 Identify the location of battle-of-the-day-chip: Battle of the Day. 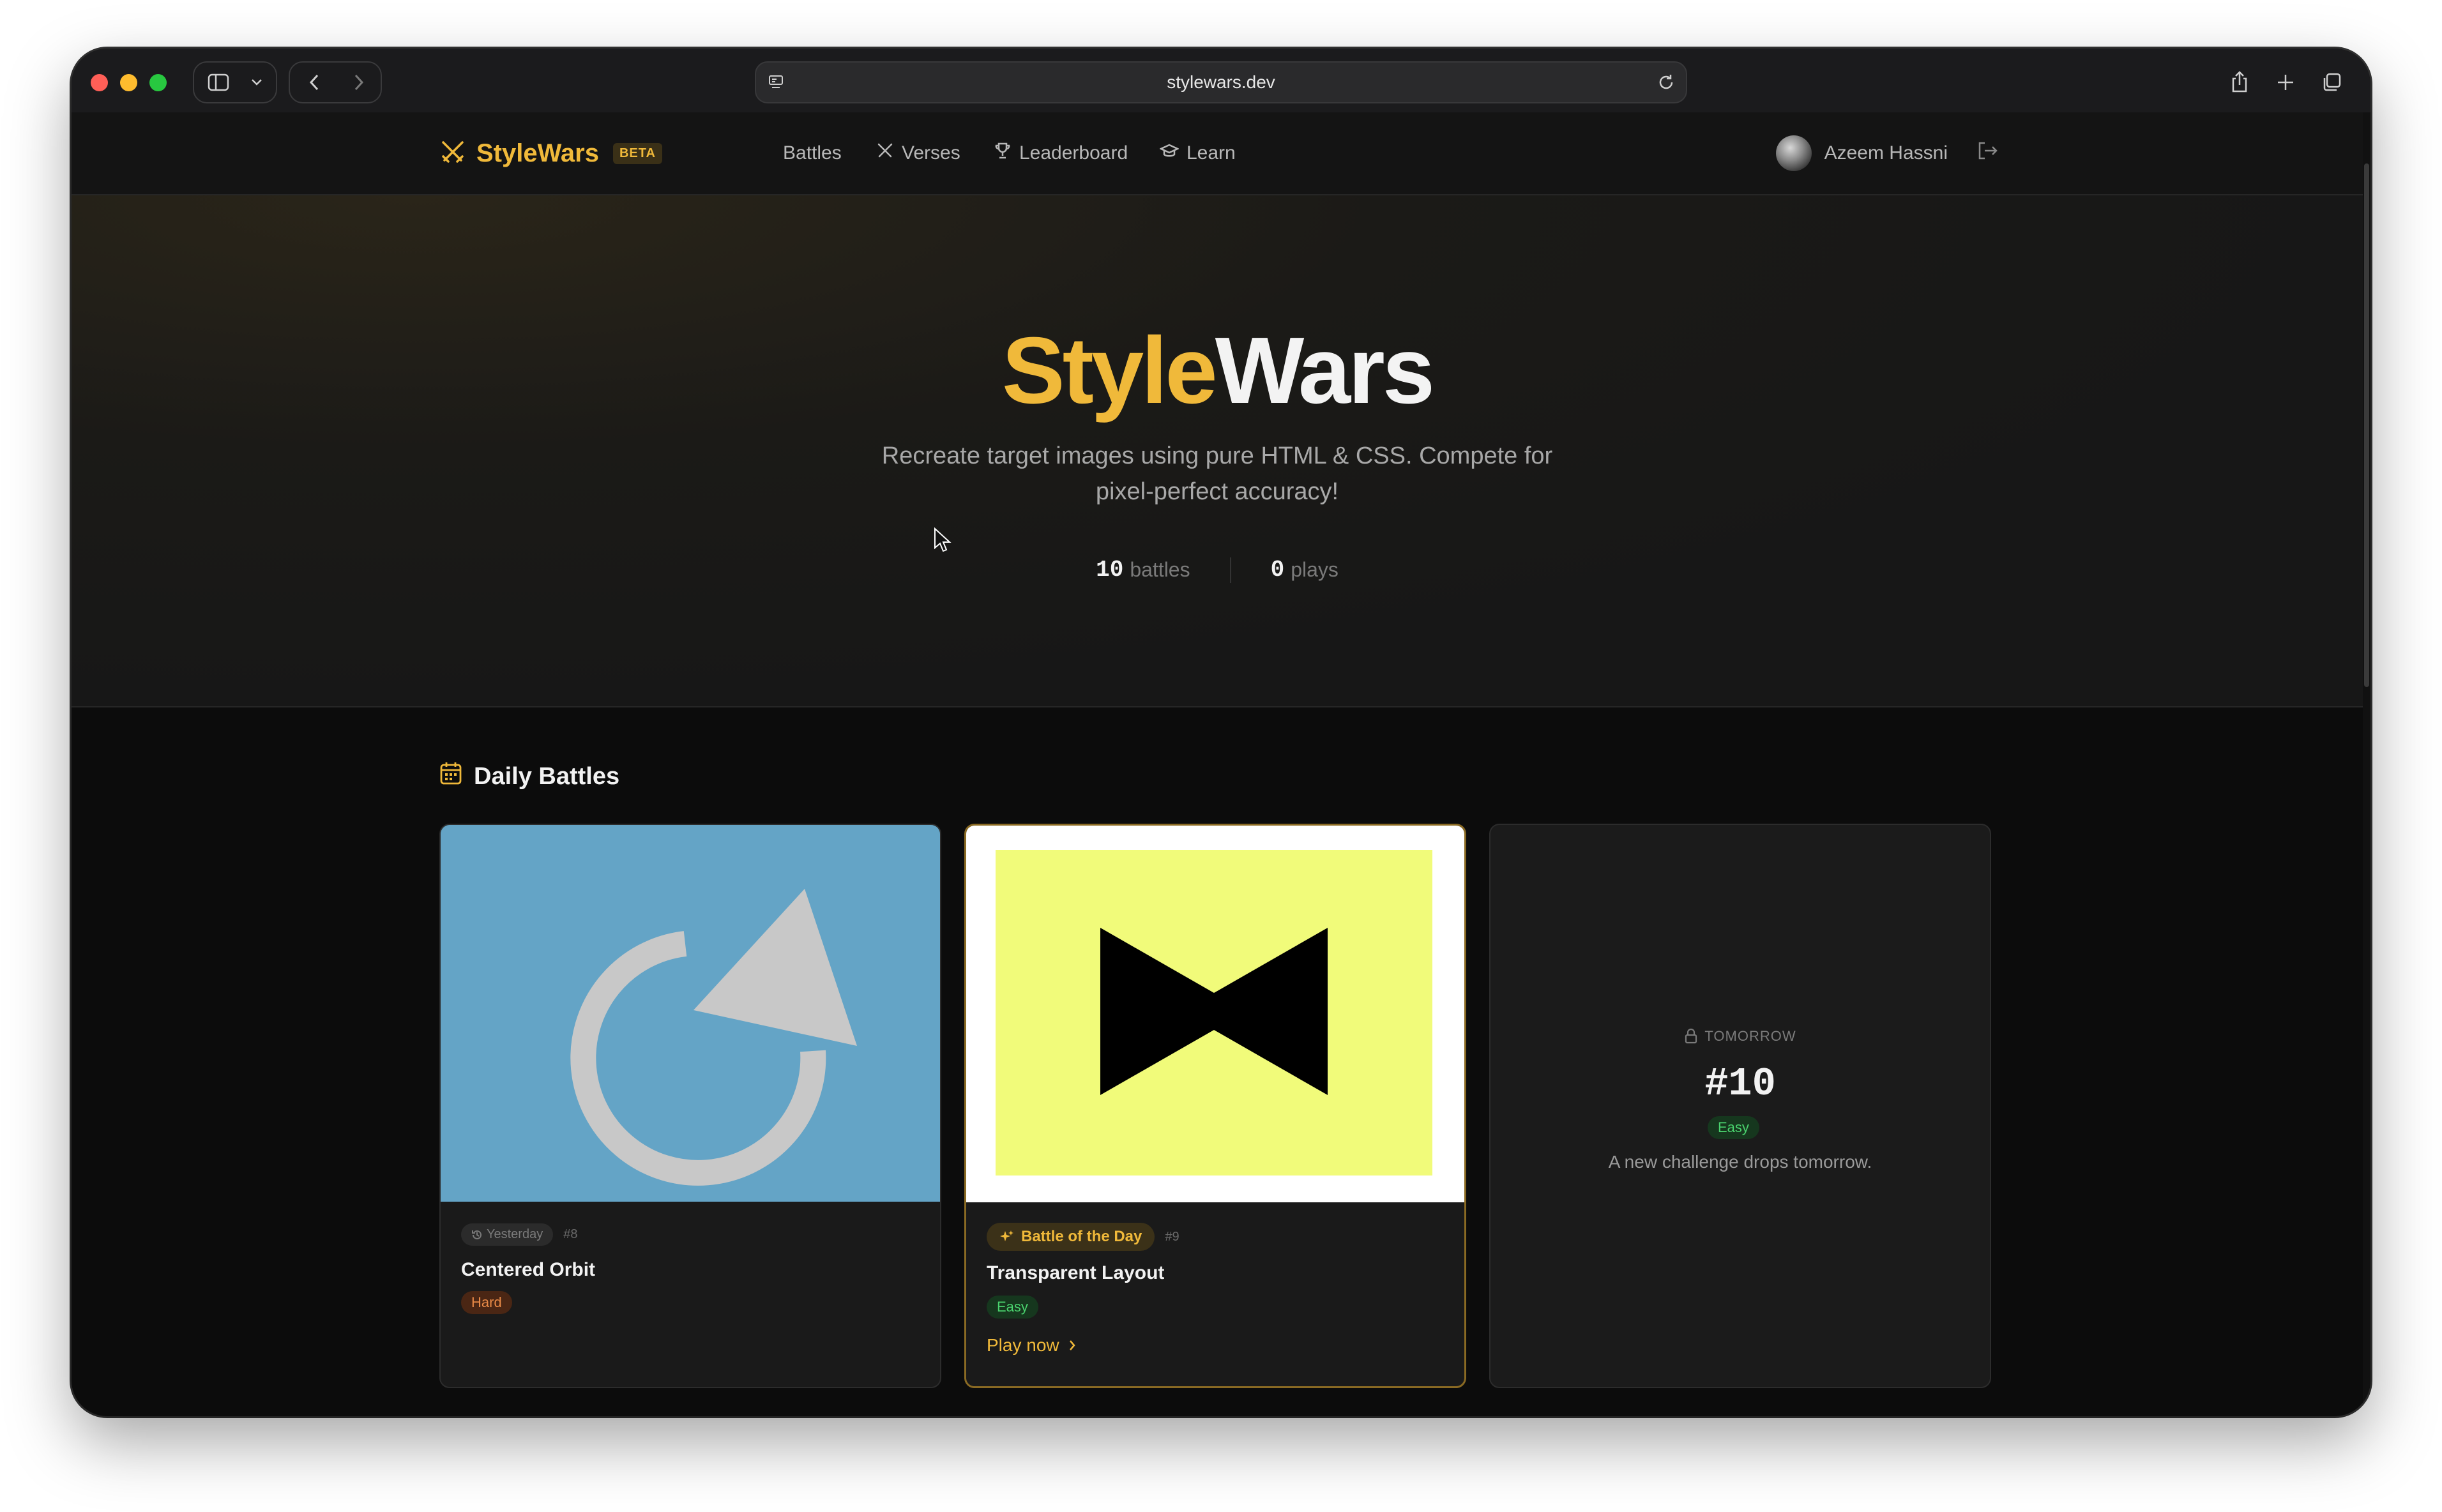
(1071, 1237).